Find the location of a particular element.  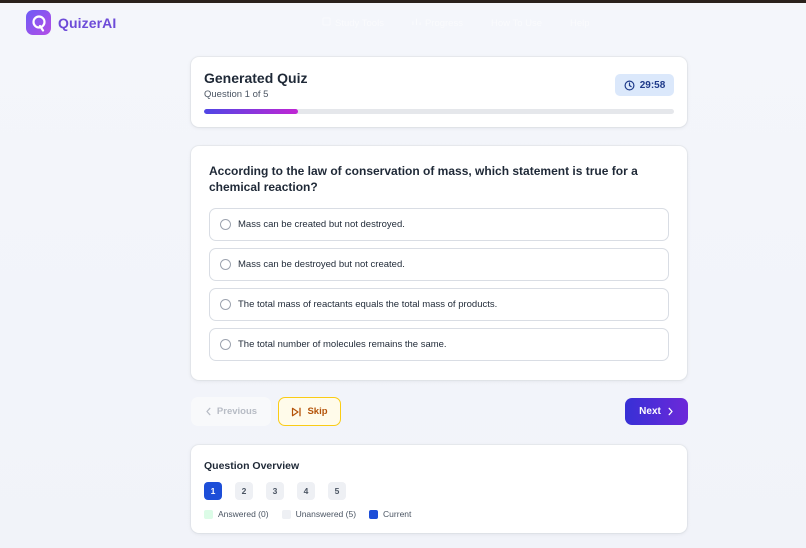

next-button: Next is located at coordinates (656, 411).